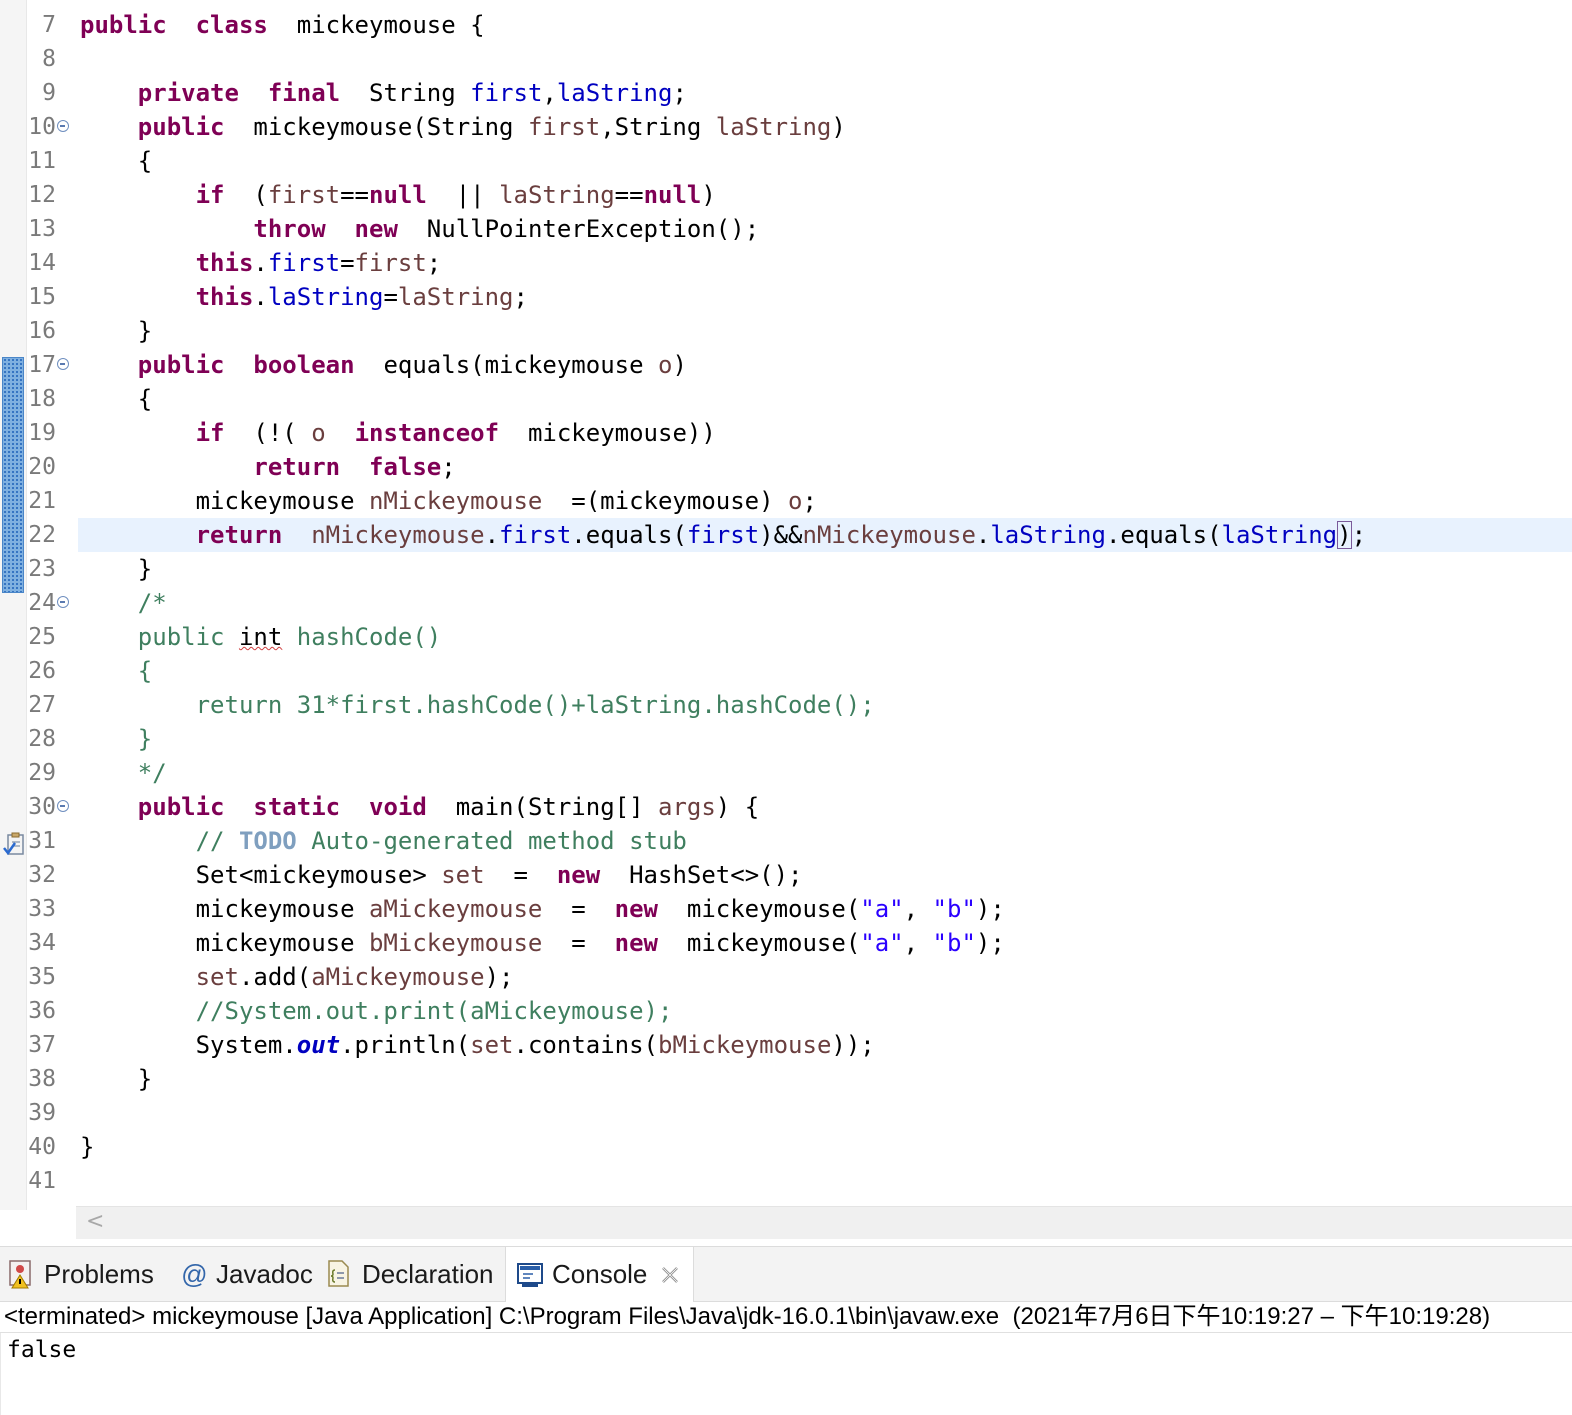 This screenshot has height=1415, width=1572. What do you see at coordinates (42, 1079) in the screenshot?
I see `line-number: 38` at bounding box center [42, 1079].